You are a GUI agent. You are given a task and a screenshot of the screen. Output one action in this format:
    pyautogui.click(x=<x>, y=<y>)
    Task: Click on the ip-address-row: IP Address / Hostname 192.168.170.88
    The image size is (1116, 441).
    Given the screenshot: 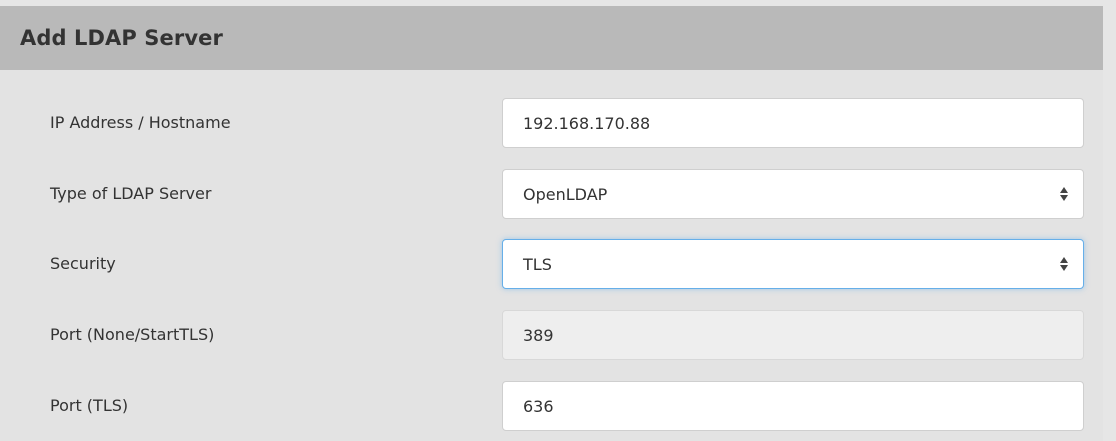 What is the action you would take?
    pyautogui.click(x=551, y=123)
    